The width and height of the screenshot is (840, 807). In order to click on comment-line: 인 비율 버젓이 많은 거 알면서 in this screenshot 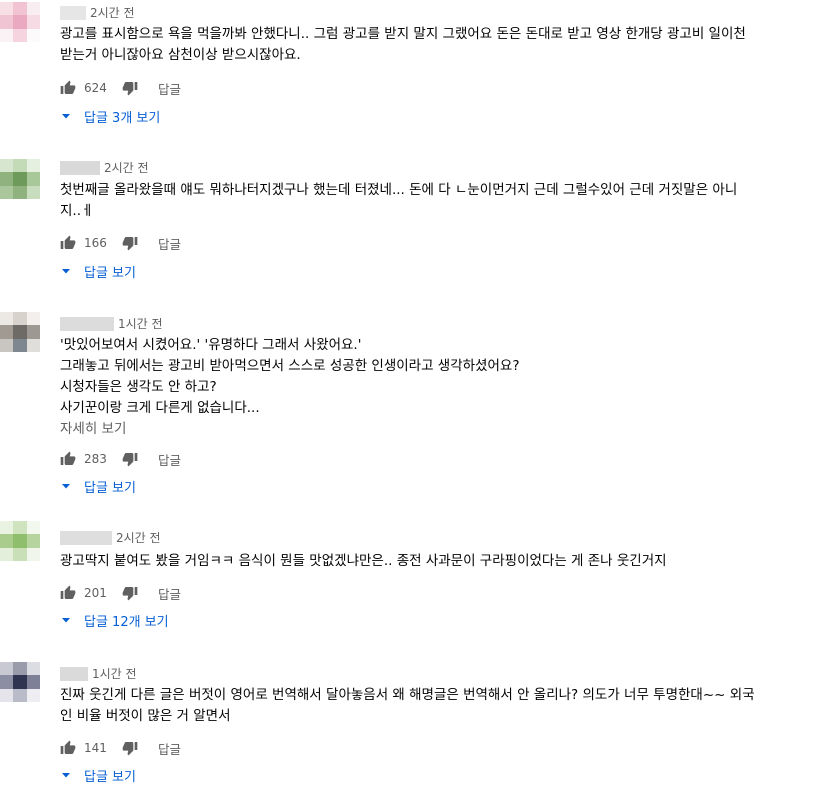, I will do `click(145, 716)`.